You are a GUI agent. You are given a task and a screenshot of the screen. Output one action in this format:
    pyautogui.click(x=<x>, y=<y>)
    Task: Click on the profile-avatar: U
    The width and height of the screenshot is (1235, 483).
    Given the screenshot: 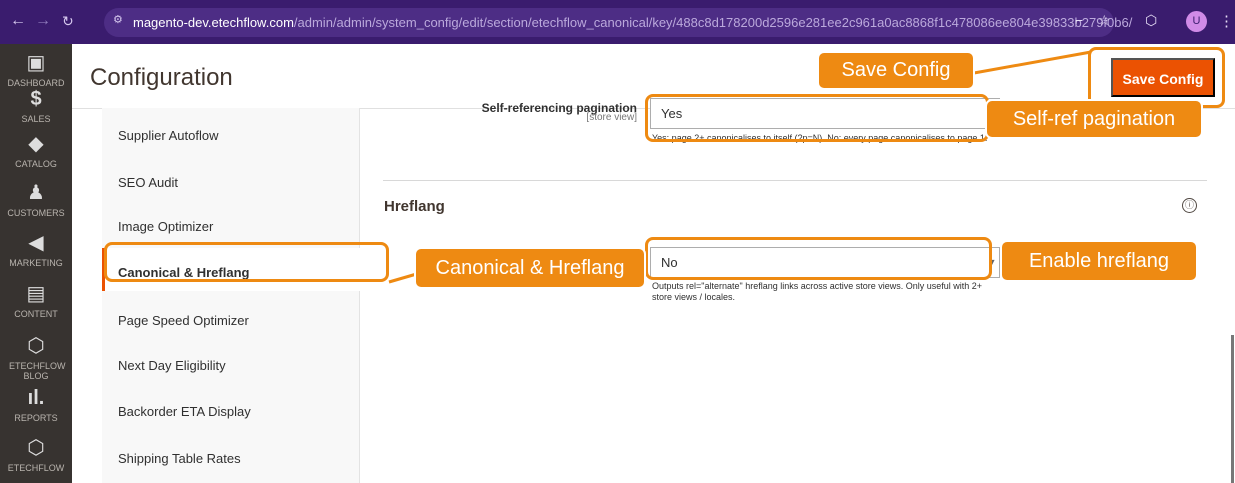 What is the action you would take?
    pyautogui.click(x=1196, y=21)
    